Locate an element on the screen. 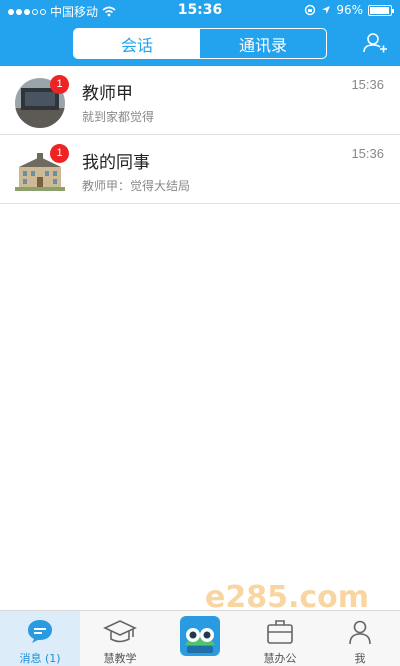 Image resolution: width=400 pixels, height=666 pixels. status-indicators: 96% is located at coordinates (349, 10).